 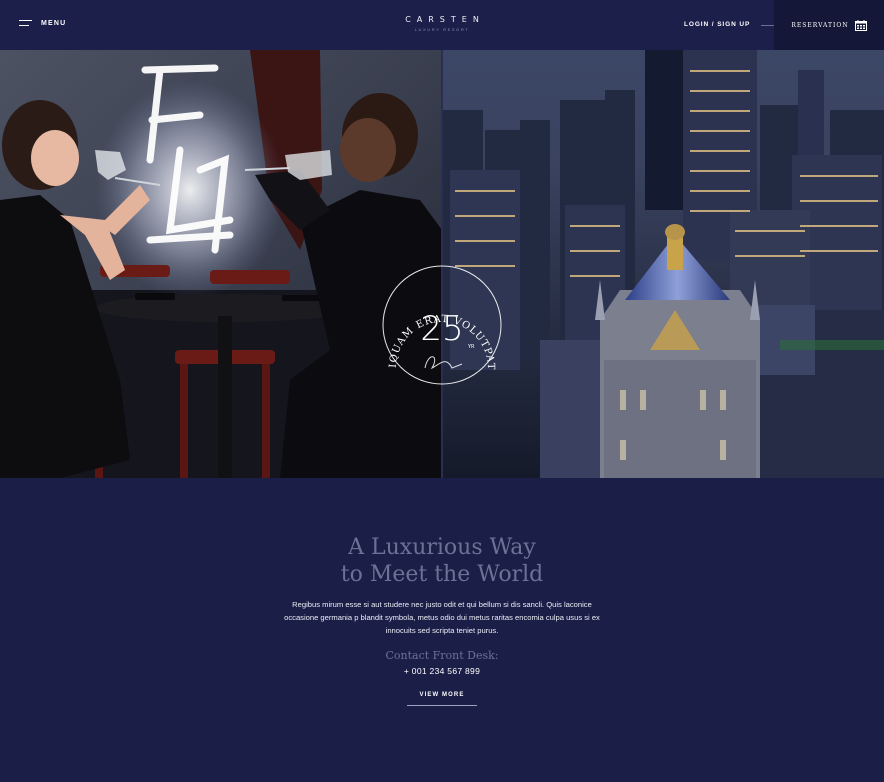 What do you see at coordinates (442, 699) in the screenshot?
I see `view-more-button: VIEW MORE` at bounding box center [442, 699].